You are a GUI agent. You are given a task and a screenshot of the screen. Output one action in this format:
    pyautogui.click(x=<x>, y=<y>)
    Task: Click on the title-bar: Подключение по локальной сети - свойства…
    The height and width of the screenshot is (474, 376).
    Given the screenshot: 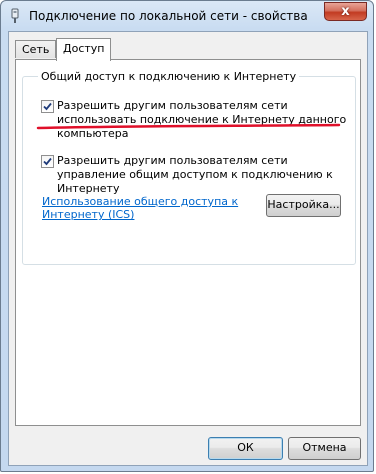 What is the action you would take?
    pyautogui.click(x=187, y=16)
    